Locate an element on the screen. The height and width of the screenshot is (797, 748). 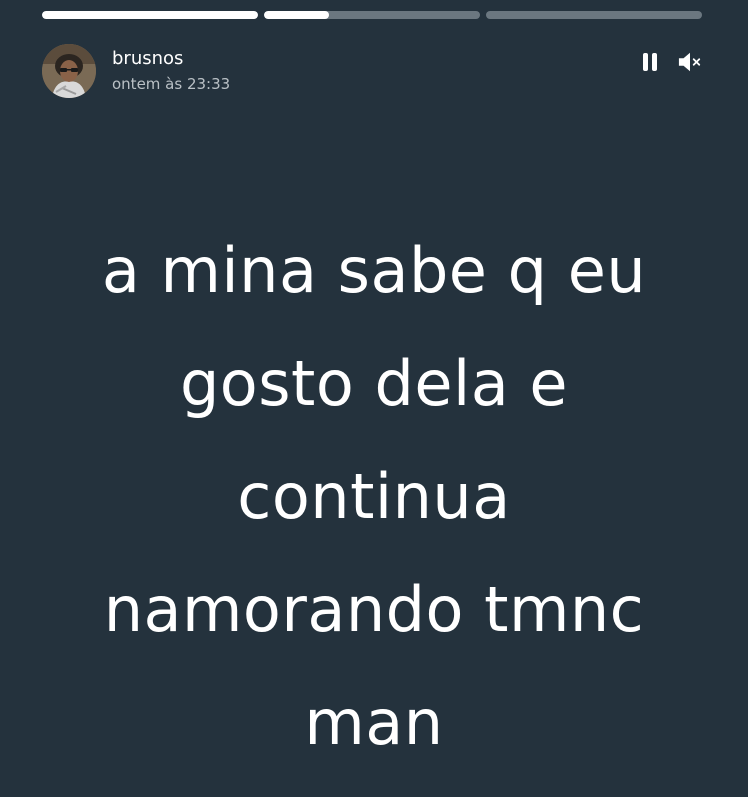
avatar is located at coordinates (69, 71).